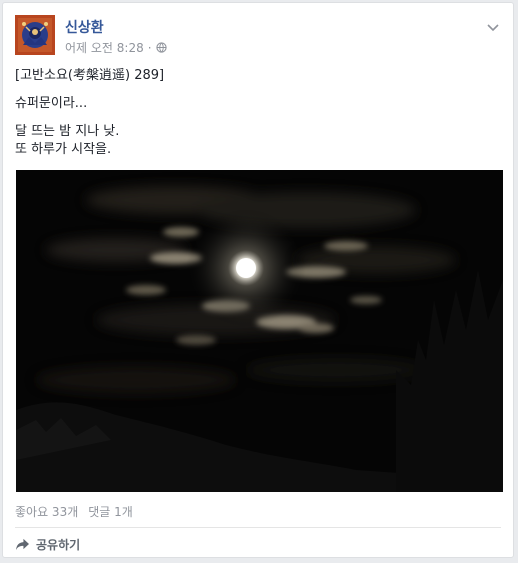 The image size is (518, 563). I want to click on avatar-image, so click(35, 35).